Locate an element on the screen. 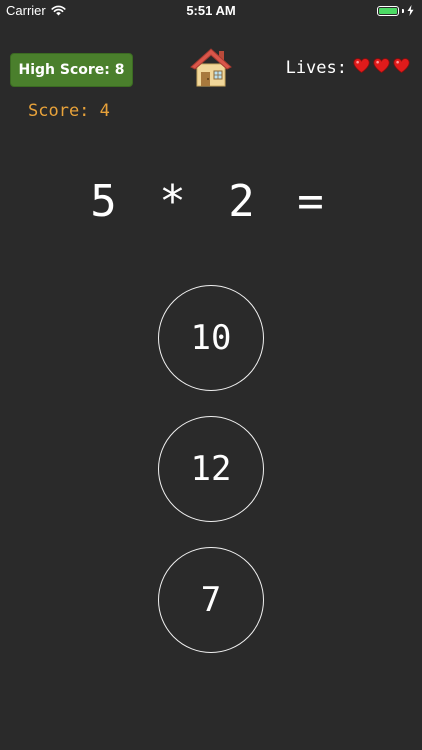  answer-button-2: 12 is located at coordinates (211, 469).